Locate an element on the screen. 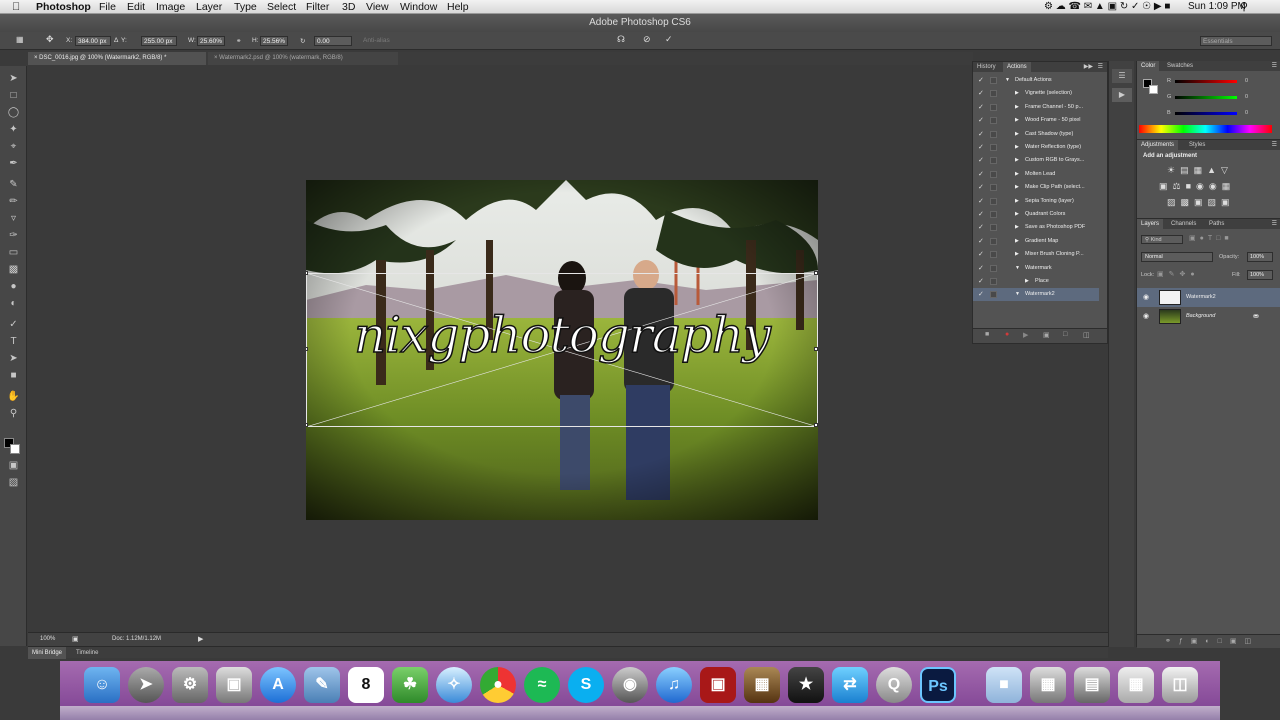 Image resolution: width=1280 pixels, height=720 pixels. marquee-tool-icon: □ is located at coordinates (13, 95).